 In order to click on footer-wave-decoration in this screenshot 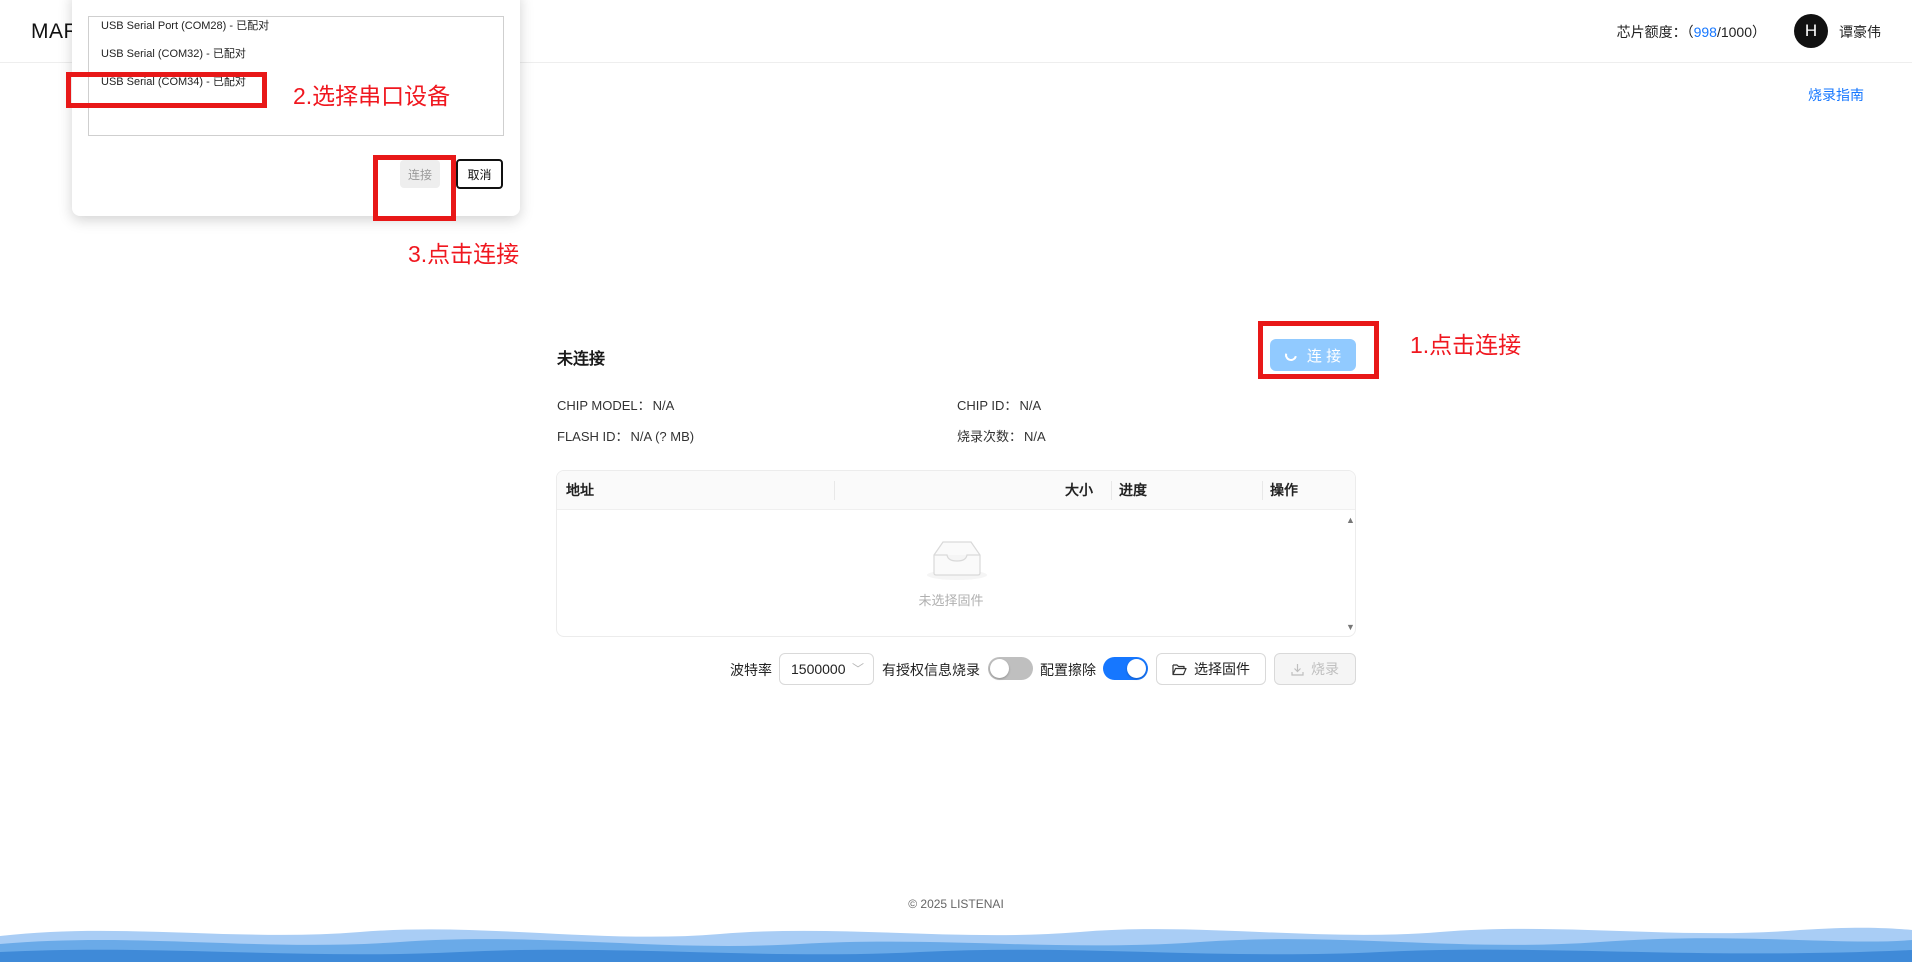, I will do `click(956, 944)`.